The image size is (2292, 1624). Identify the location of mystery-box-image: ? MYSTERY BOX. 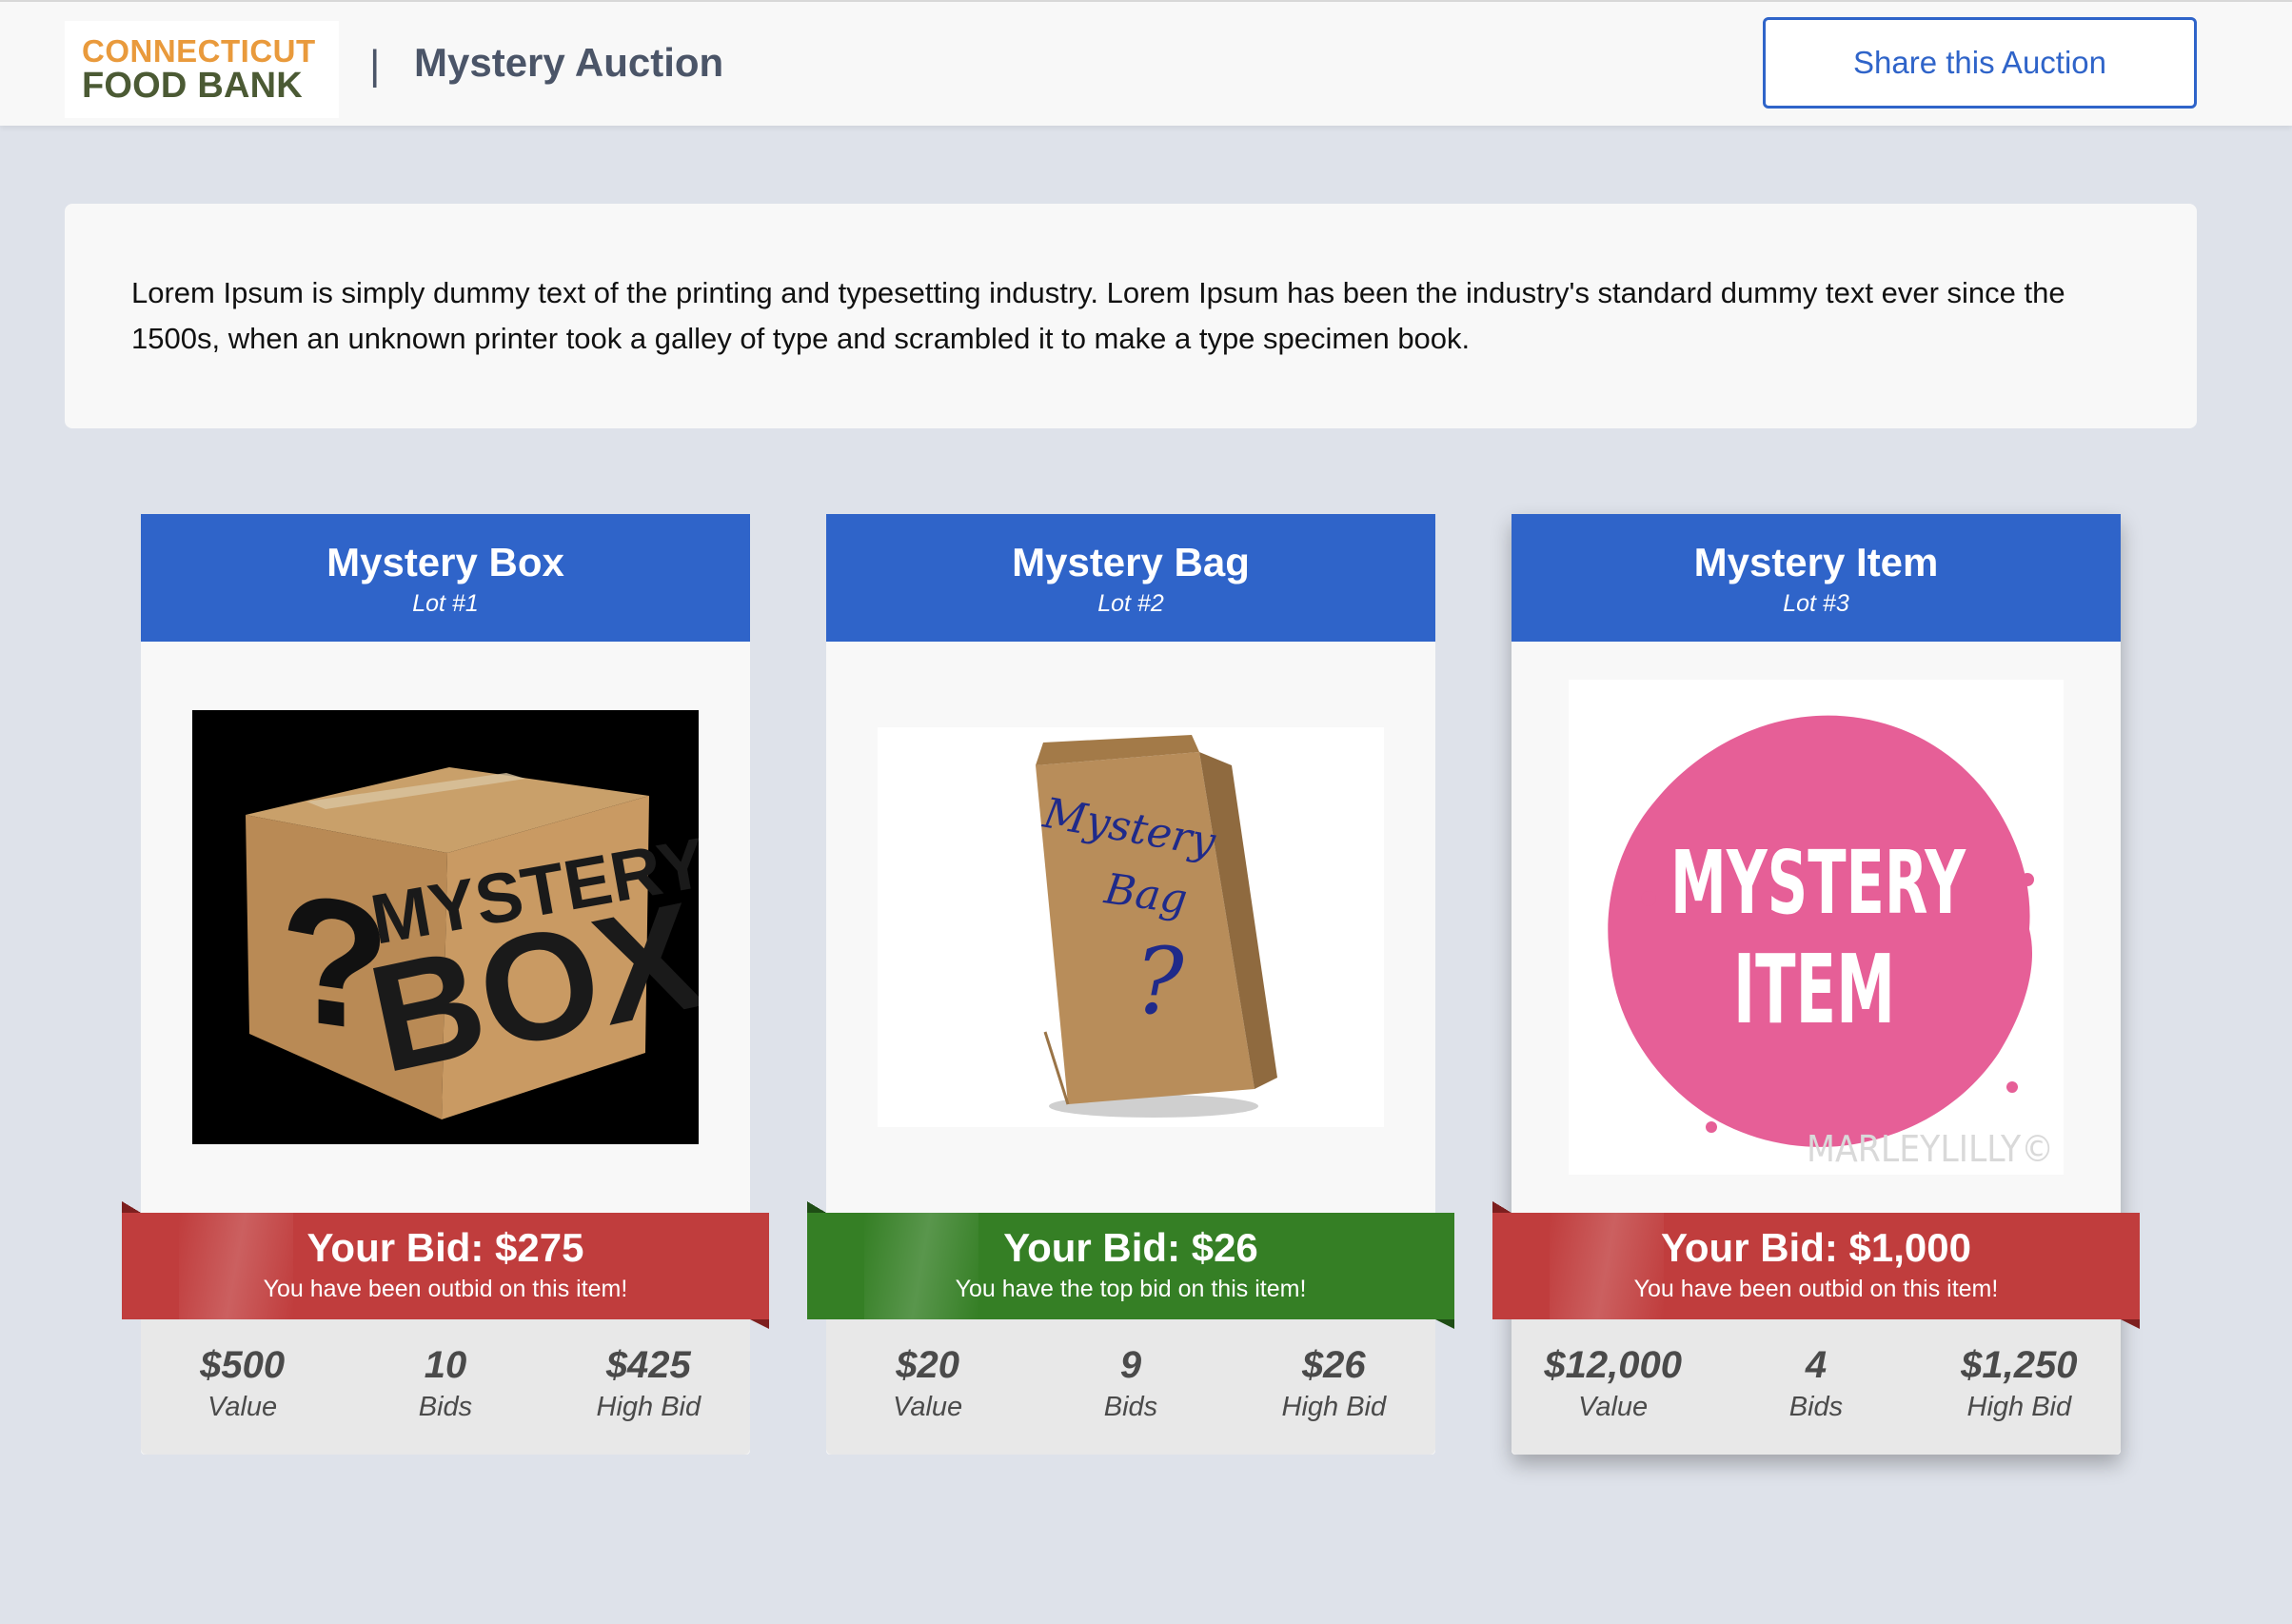
(445, 927).